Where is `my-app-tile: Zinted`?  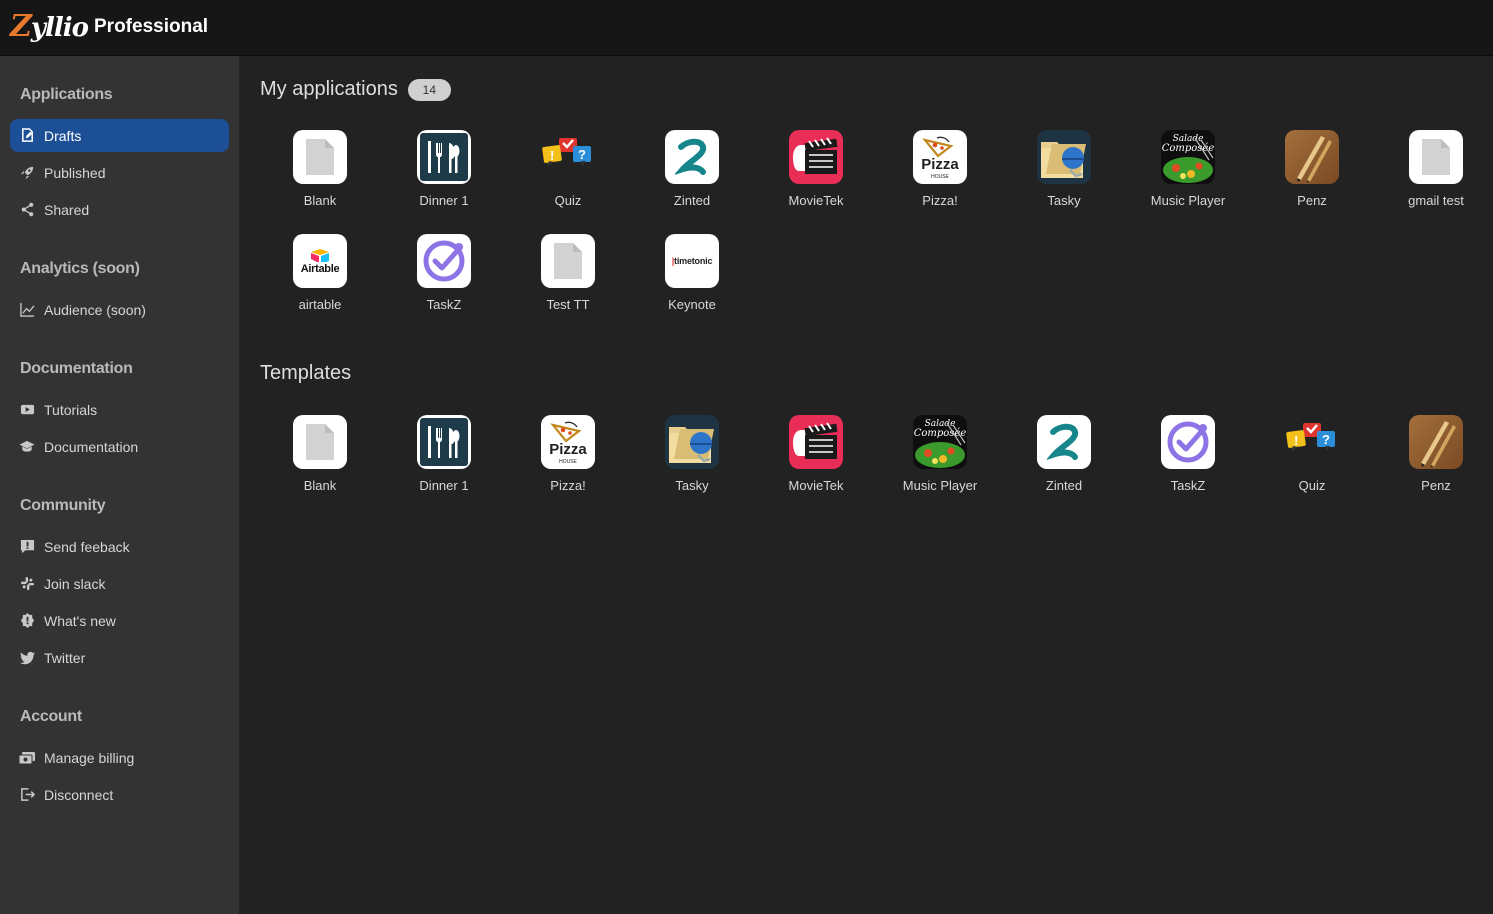 my-app-tile: Zinted is located at coordinates (692, 175).